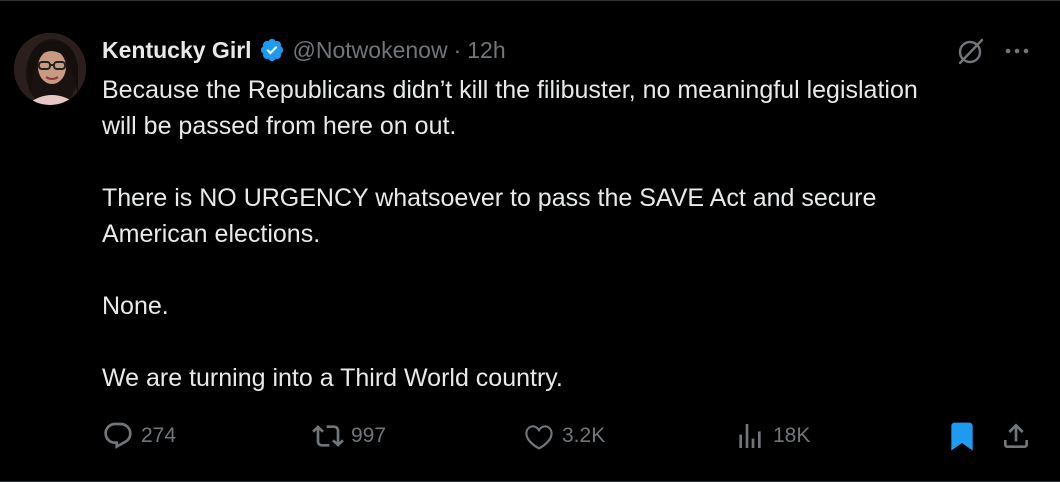 This screenshot has height=482, width=1060. What do you see at coordinates (971, 51) in the screenshot?
I see `grok-icon` at bounding box center [971, 51].